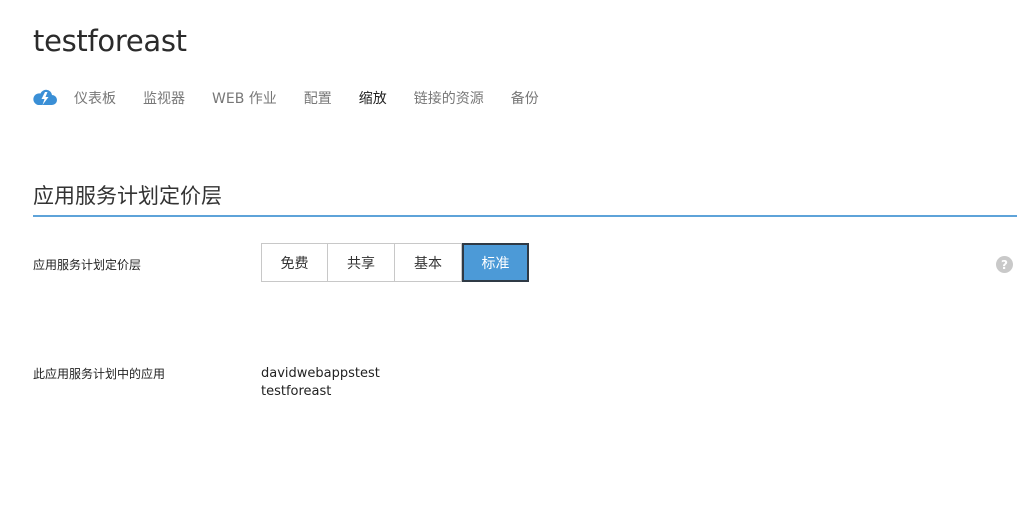 Image resolution: width=1027 pixels, height=531 pixels. What do you see at coordinates (361, 262) in the screenshot?
I see `tier-shared-button: 共享` at bounding box center [361, 262].